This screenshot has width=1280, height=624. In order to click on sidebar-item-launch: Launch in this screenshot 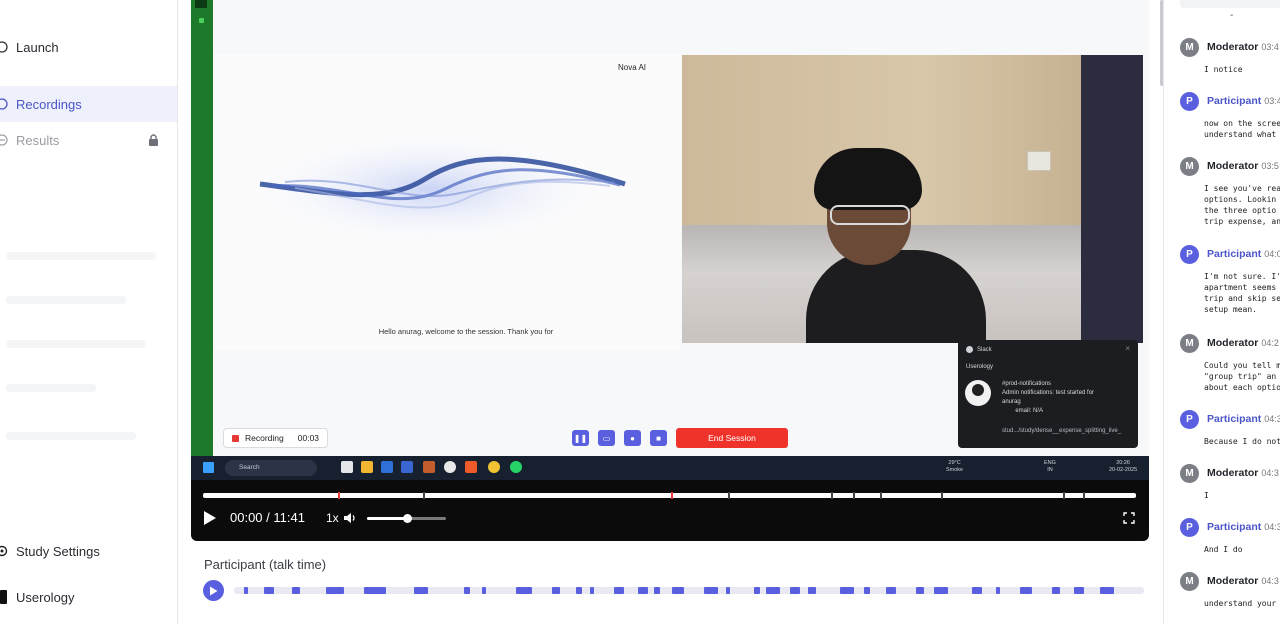, I will do `click(88, 47)`.